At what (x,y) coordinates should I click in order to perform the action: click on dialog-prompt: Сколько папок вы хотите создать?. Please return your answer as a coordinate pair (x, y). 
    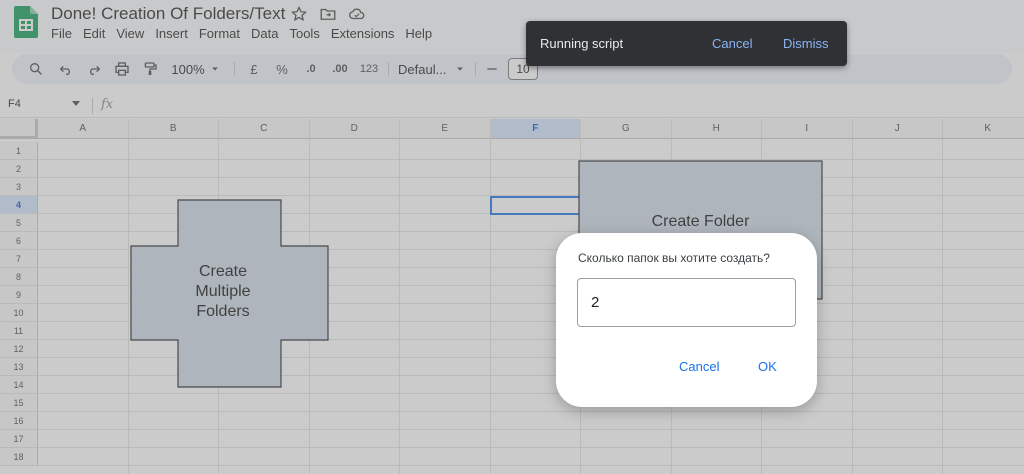
    Looking at the image, I should click on (674, 258).